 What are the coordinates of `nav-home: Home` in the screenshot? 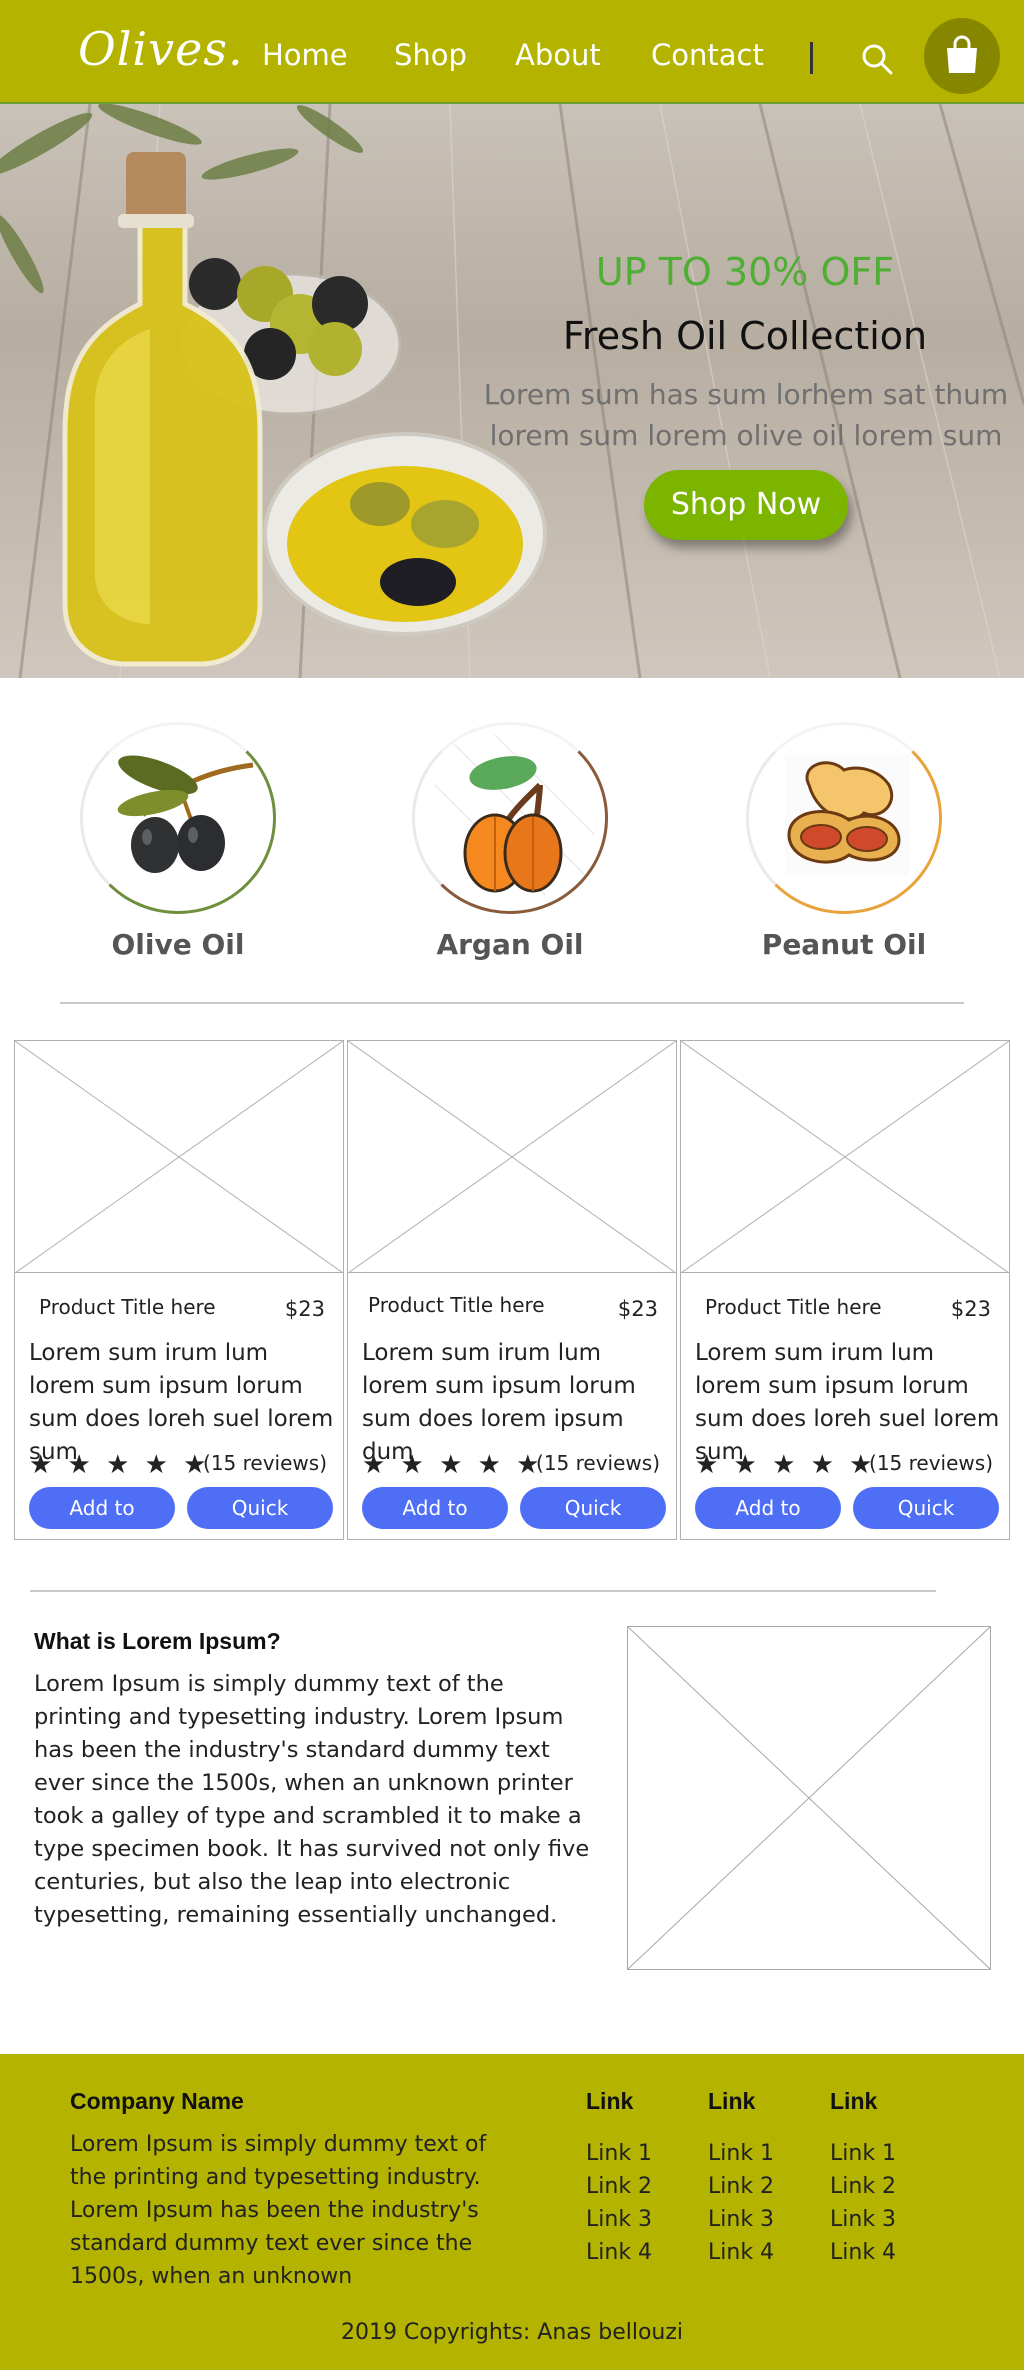 It's located at (305, 55).